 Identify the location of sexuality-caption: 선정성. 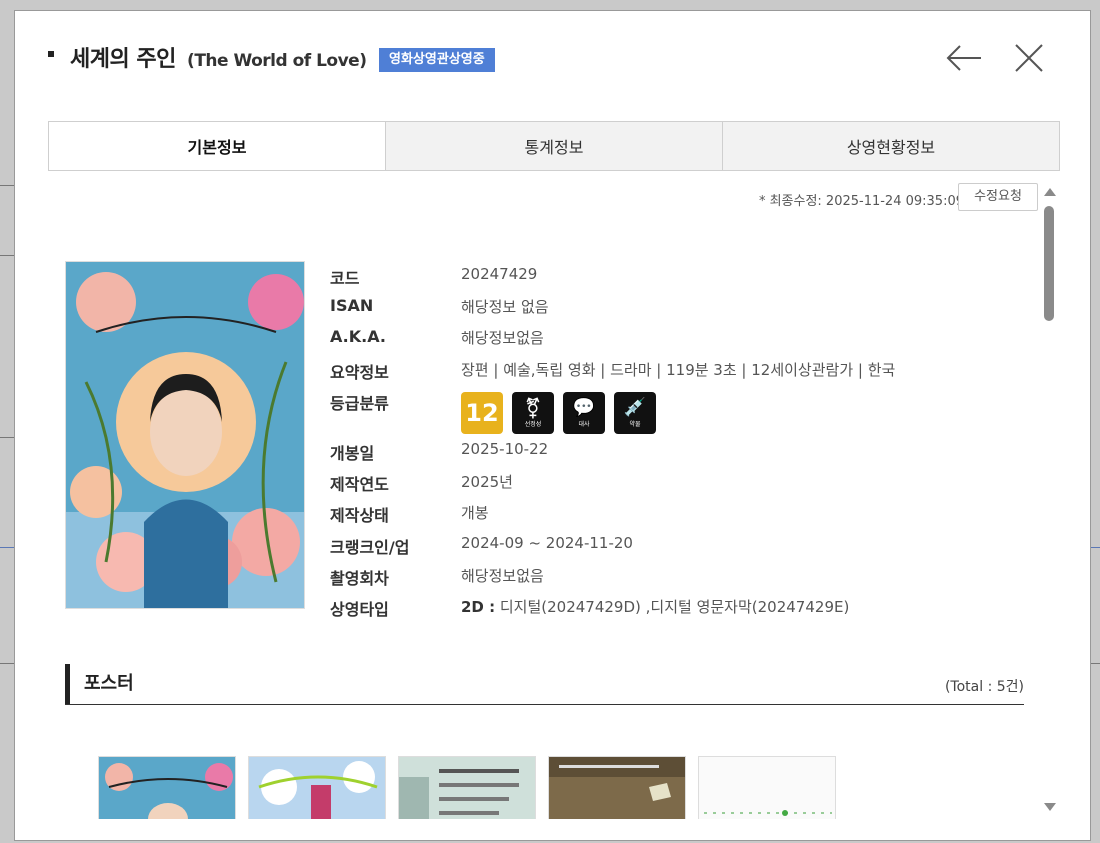
(533, 424).